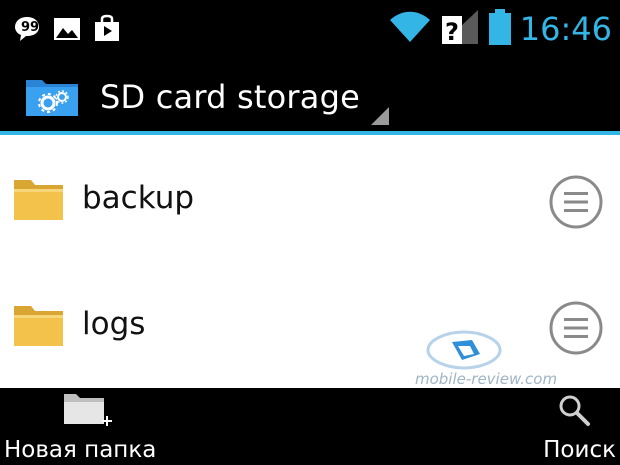 The width and height of the screenshot is (620, 465). I want to click on status-bar: 99 ? 16:46, so click(310, 29).